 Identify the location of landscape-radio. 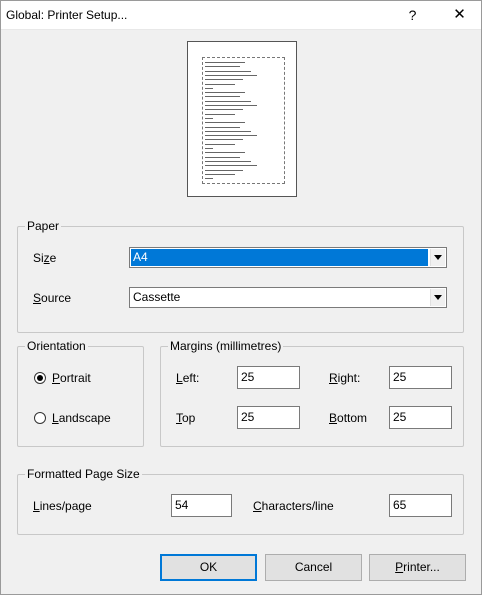
(40, 418).